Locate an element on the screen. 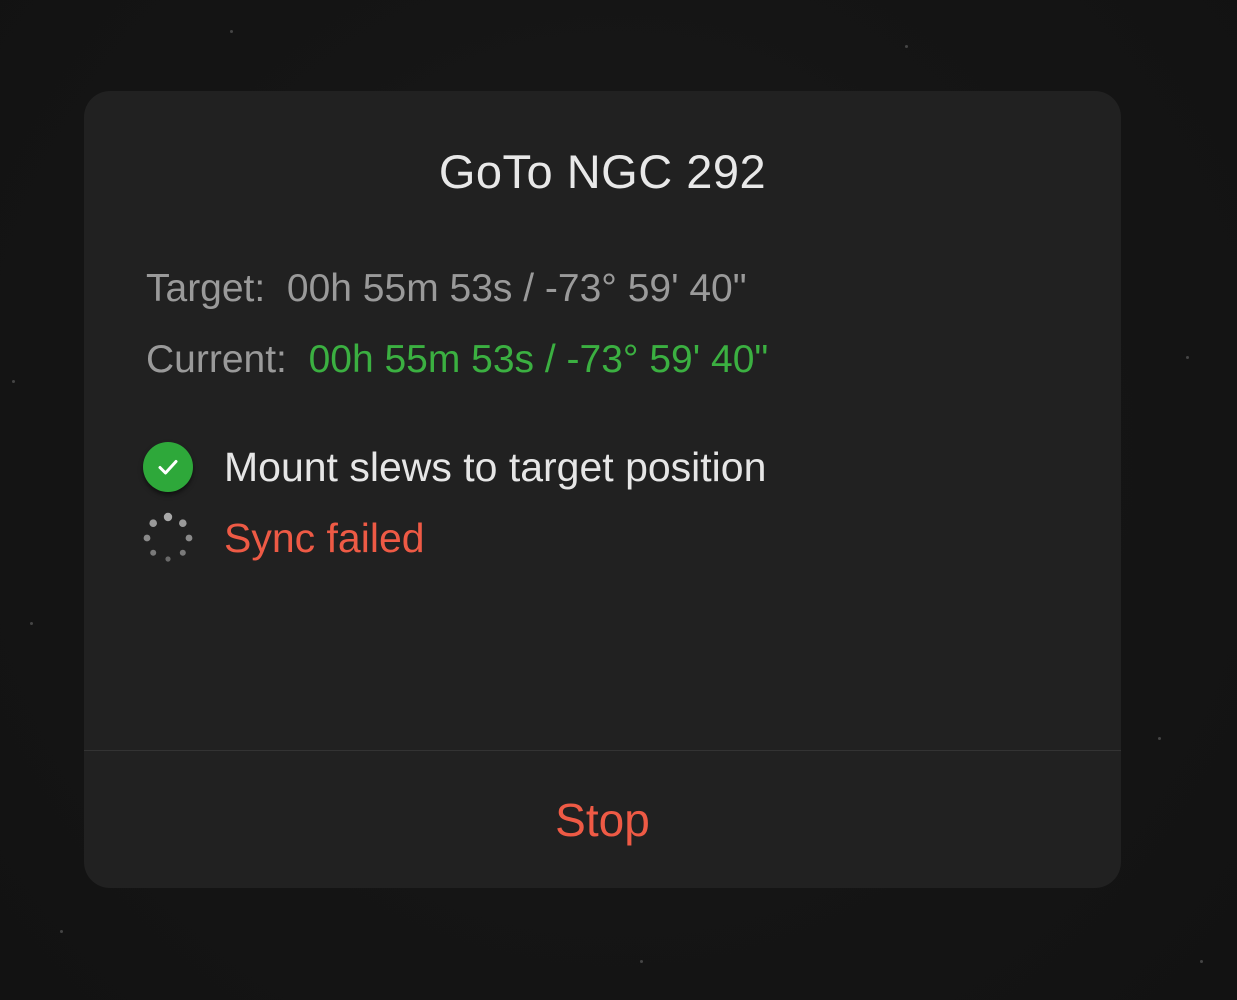  stop-button-label: Stop is located at coordinates (602, 819).